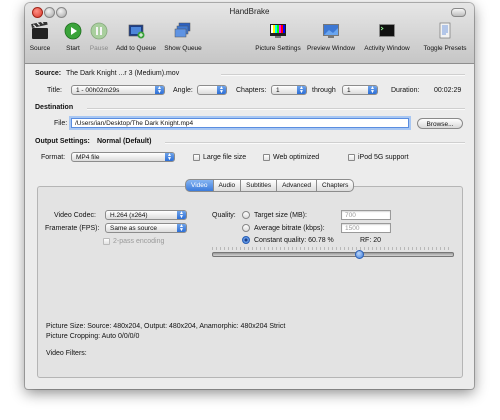  Describe the element at coordinates (458, 12) in the screenshot. I see `toolbar-toggle-button` at that location.